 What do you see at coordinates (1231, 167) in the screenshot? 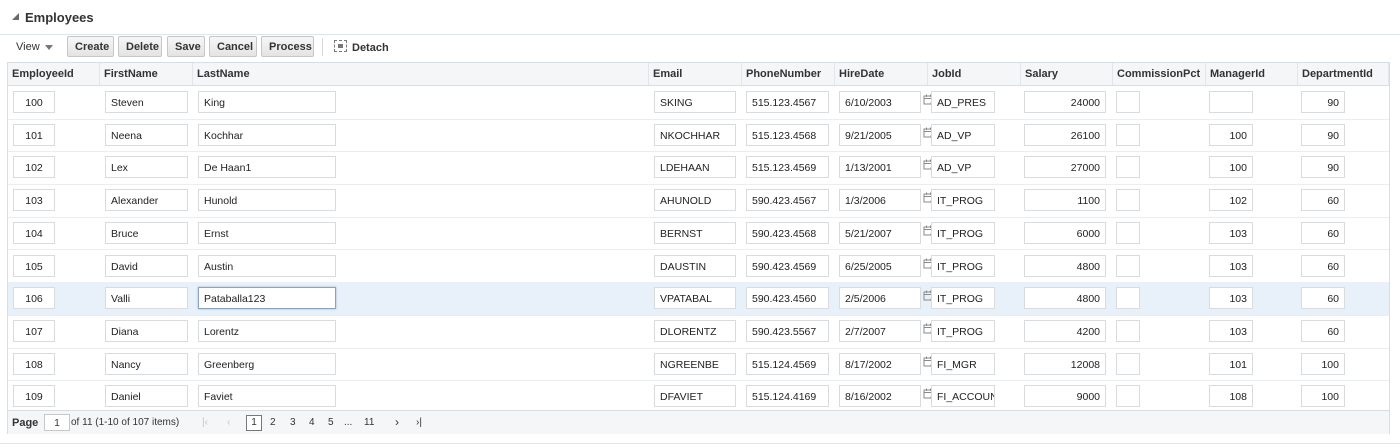
I see `cell-manager: 100` at bounding box center [1231, 167].